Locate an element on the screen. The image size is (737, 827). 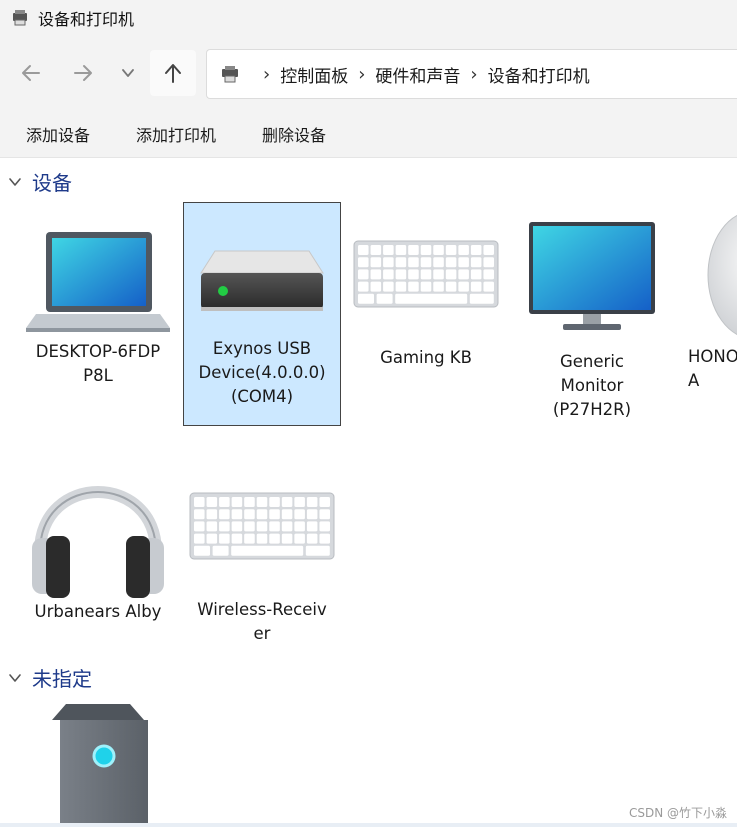
address-bar: › 控制面板 › 硬件和声音 › 设备和打印机 is located at coordinates (471, 74).